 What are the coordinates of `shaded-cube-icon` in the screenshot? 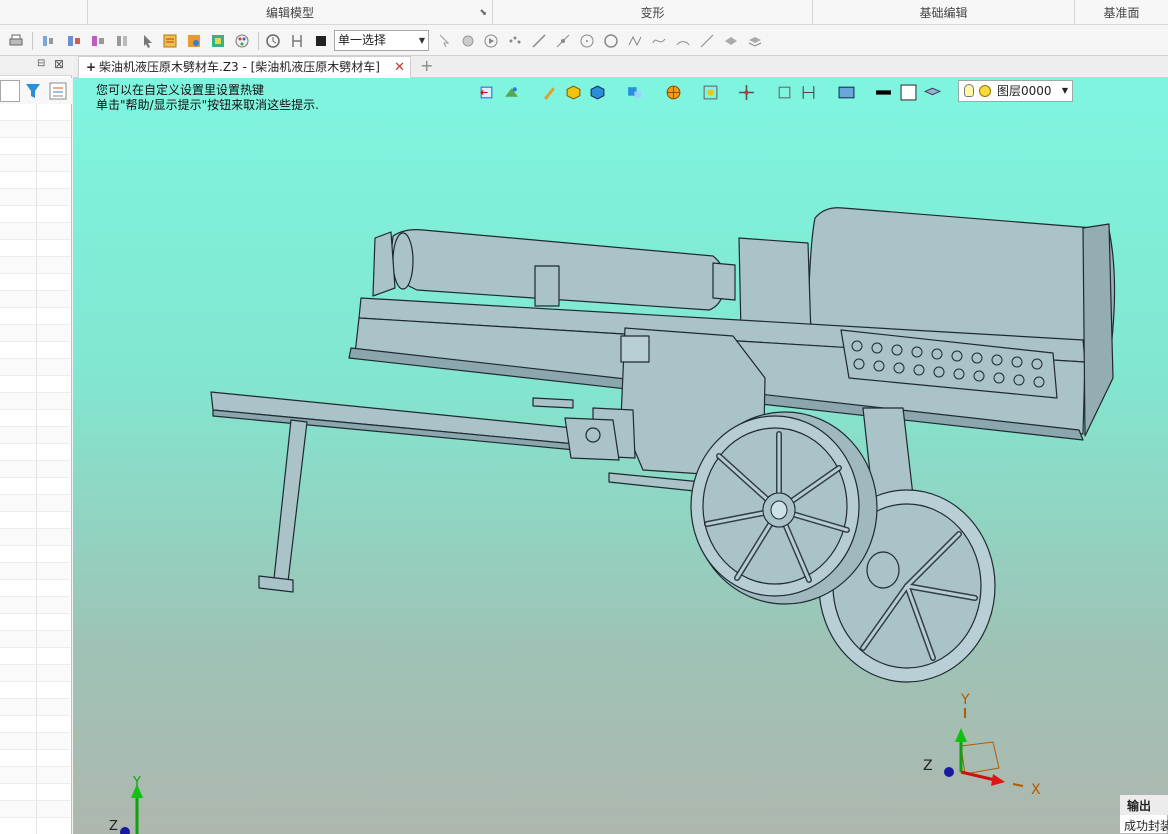 It's located at (573, 92).